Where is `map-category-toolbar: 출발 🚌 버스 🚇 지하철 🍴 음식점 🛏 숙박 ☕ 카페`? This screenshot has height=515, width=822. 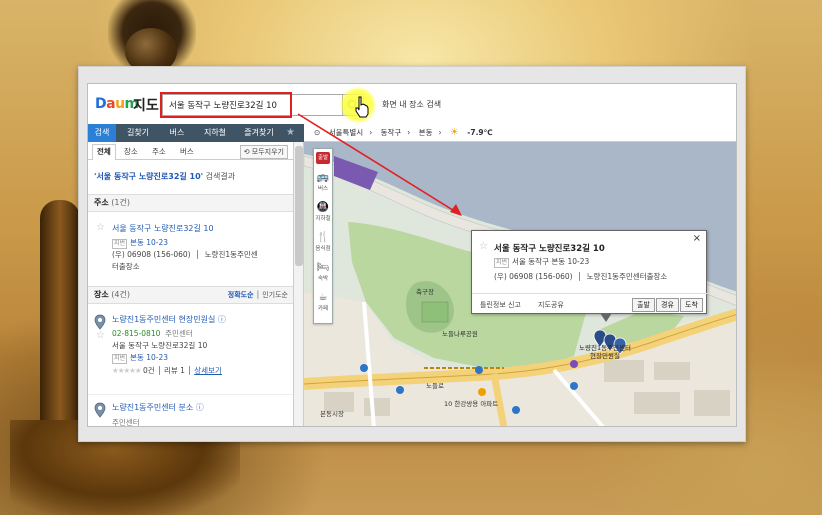 map-category-toolbar: 출발 🚌 버스 🚇 지하철 🍴 음식점 🛏 숙박 ☕ 카페 is located at coordinates (323, 236).